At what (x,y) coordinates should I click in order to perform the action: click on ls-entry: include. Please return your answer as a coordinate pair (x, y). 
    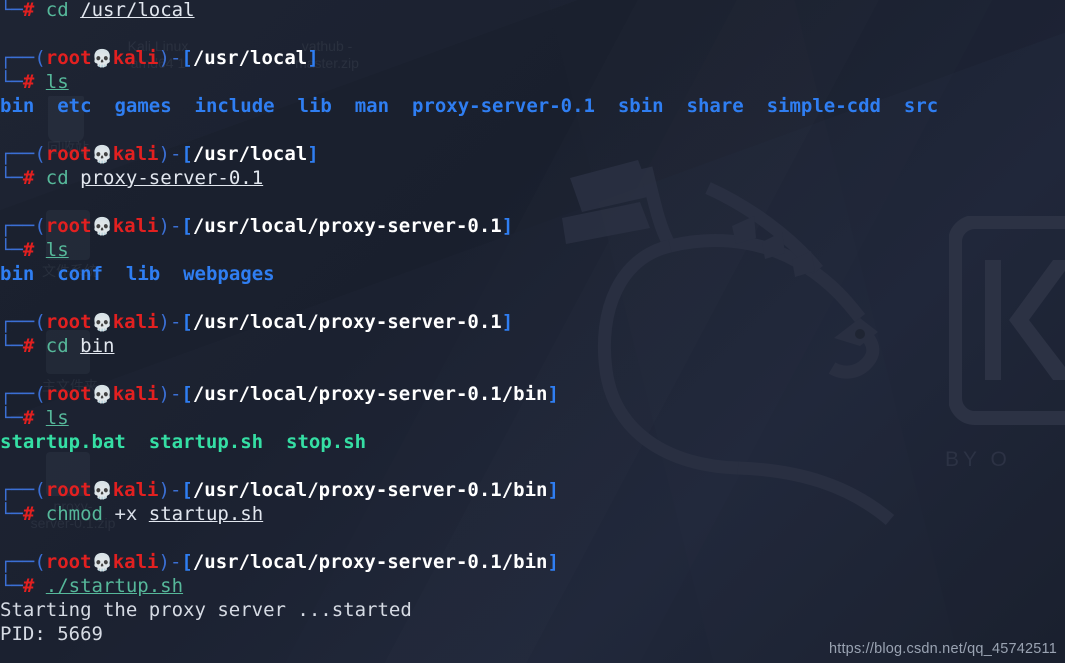
    Looking at the image, I should click on (234, 106).